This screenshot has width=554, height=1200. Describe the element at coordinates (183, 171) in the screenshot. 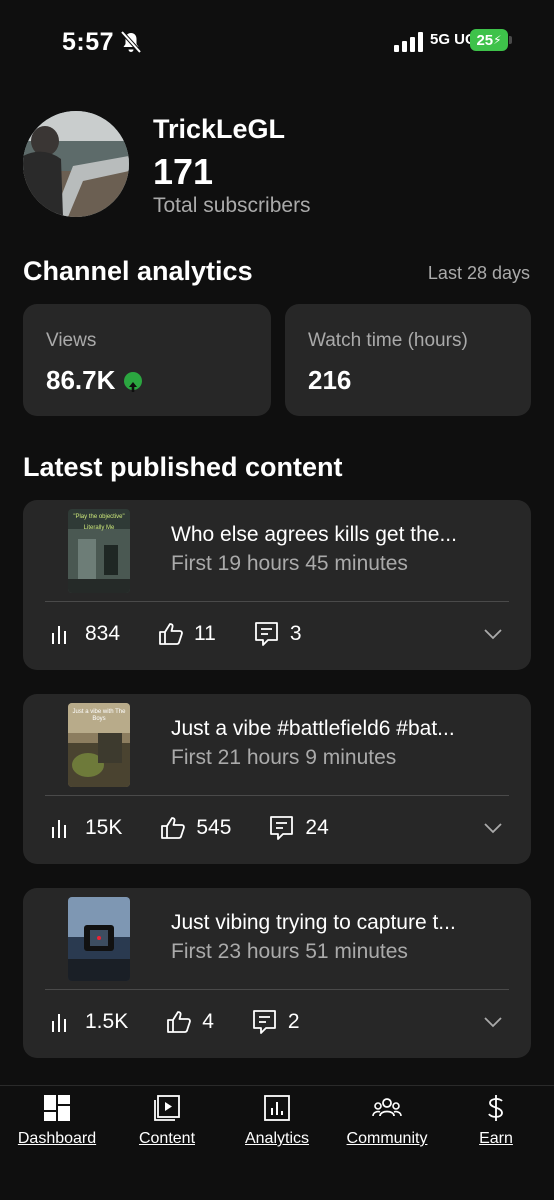

I see `subscriber-count: 171` at that location.